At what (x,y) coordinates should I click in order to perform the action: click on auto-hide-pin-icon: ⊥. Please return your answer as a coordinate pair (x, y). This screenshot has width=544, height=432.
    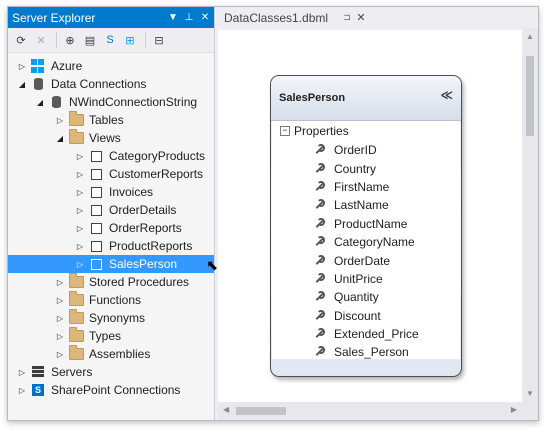
    Looking at the image, I should click on (189, 17).